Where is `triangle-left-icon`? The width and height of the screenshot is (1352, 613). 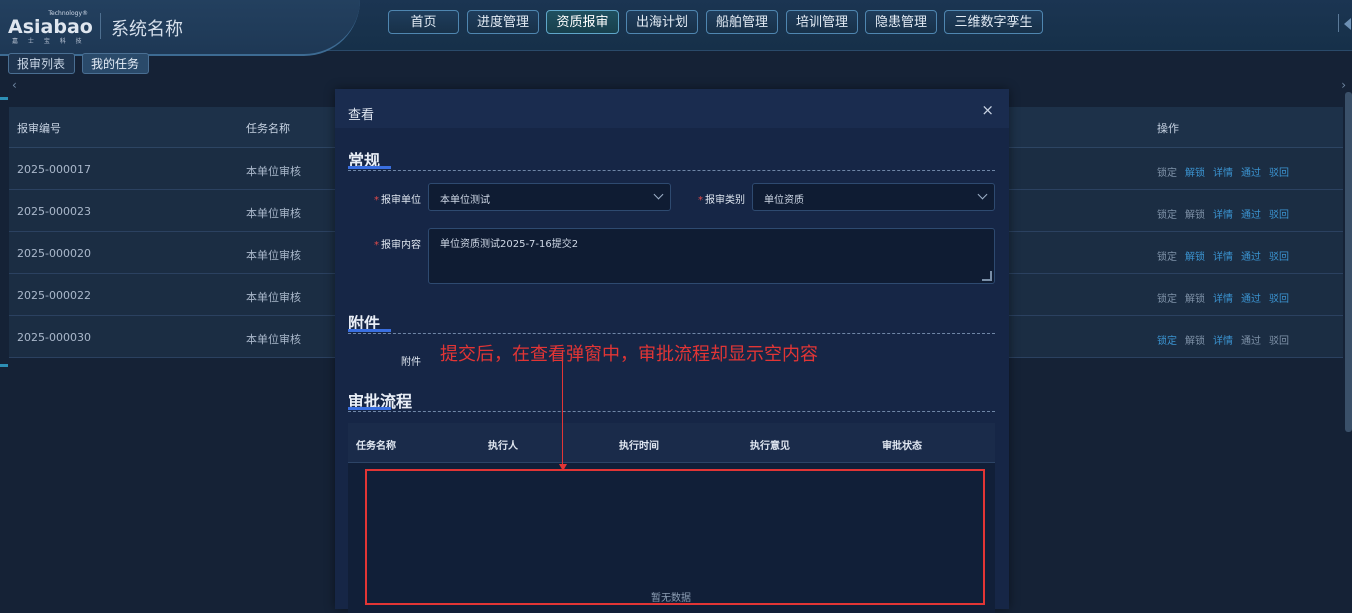
triangle-left-icon is located at coordinates (1347, 24).